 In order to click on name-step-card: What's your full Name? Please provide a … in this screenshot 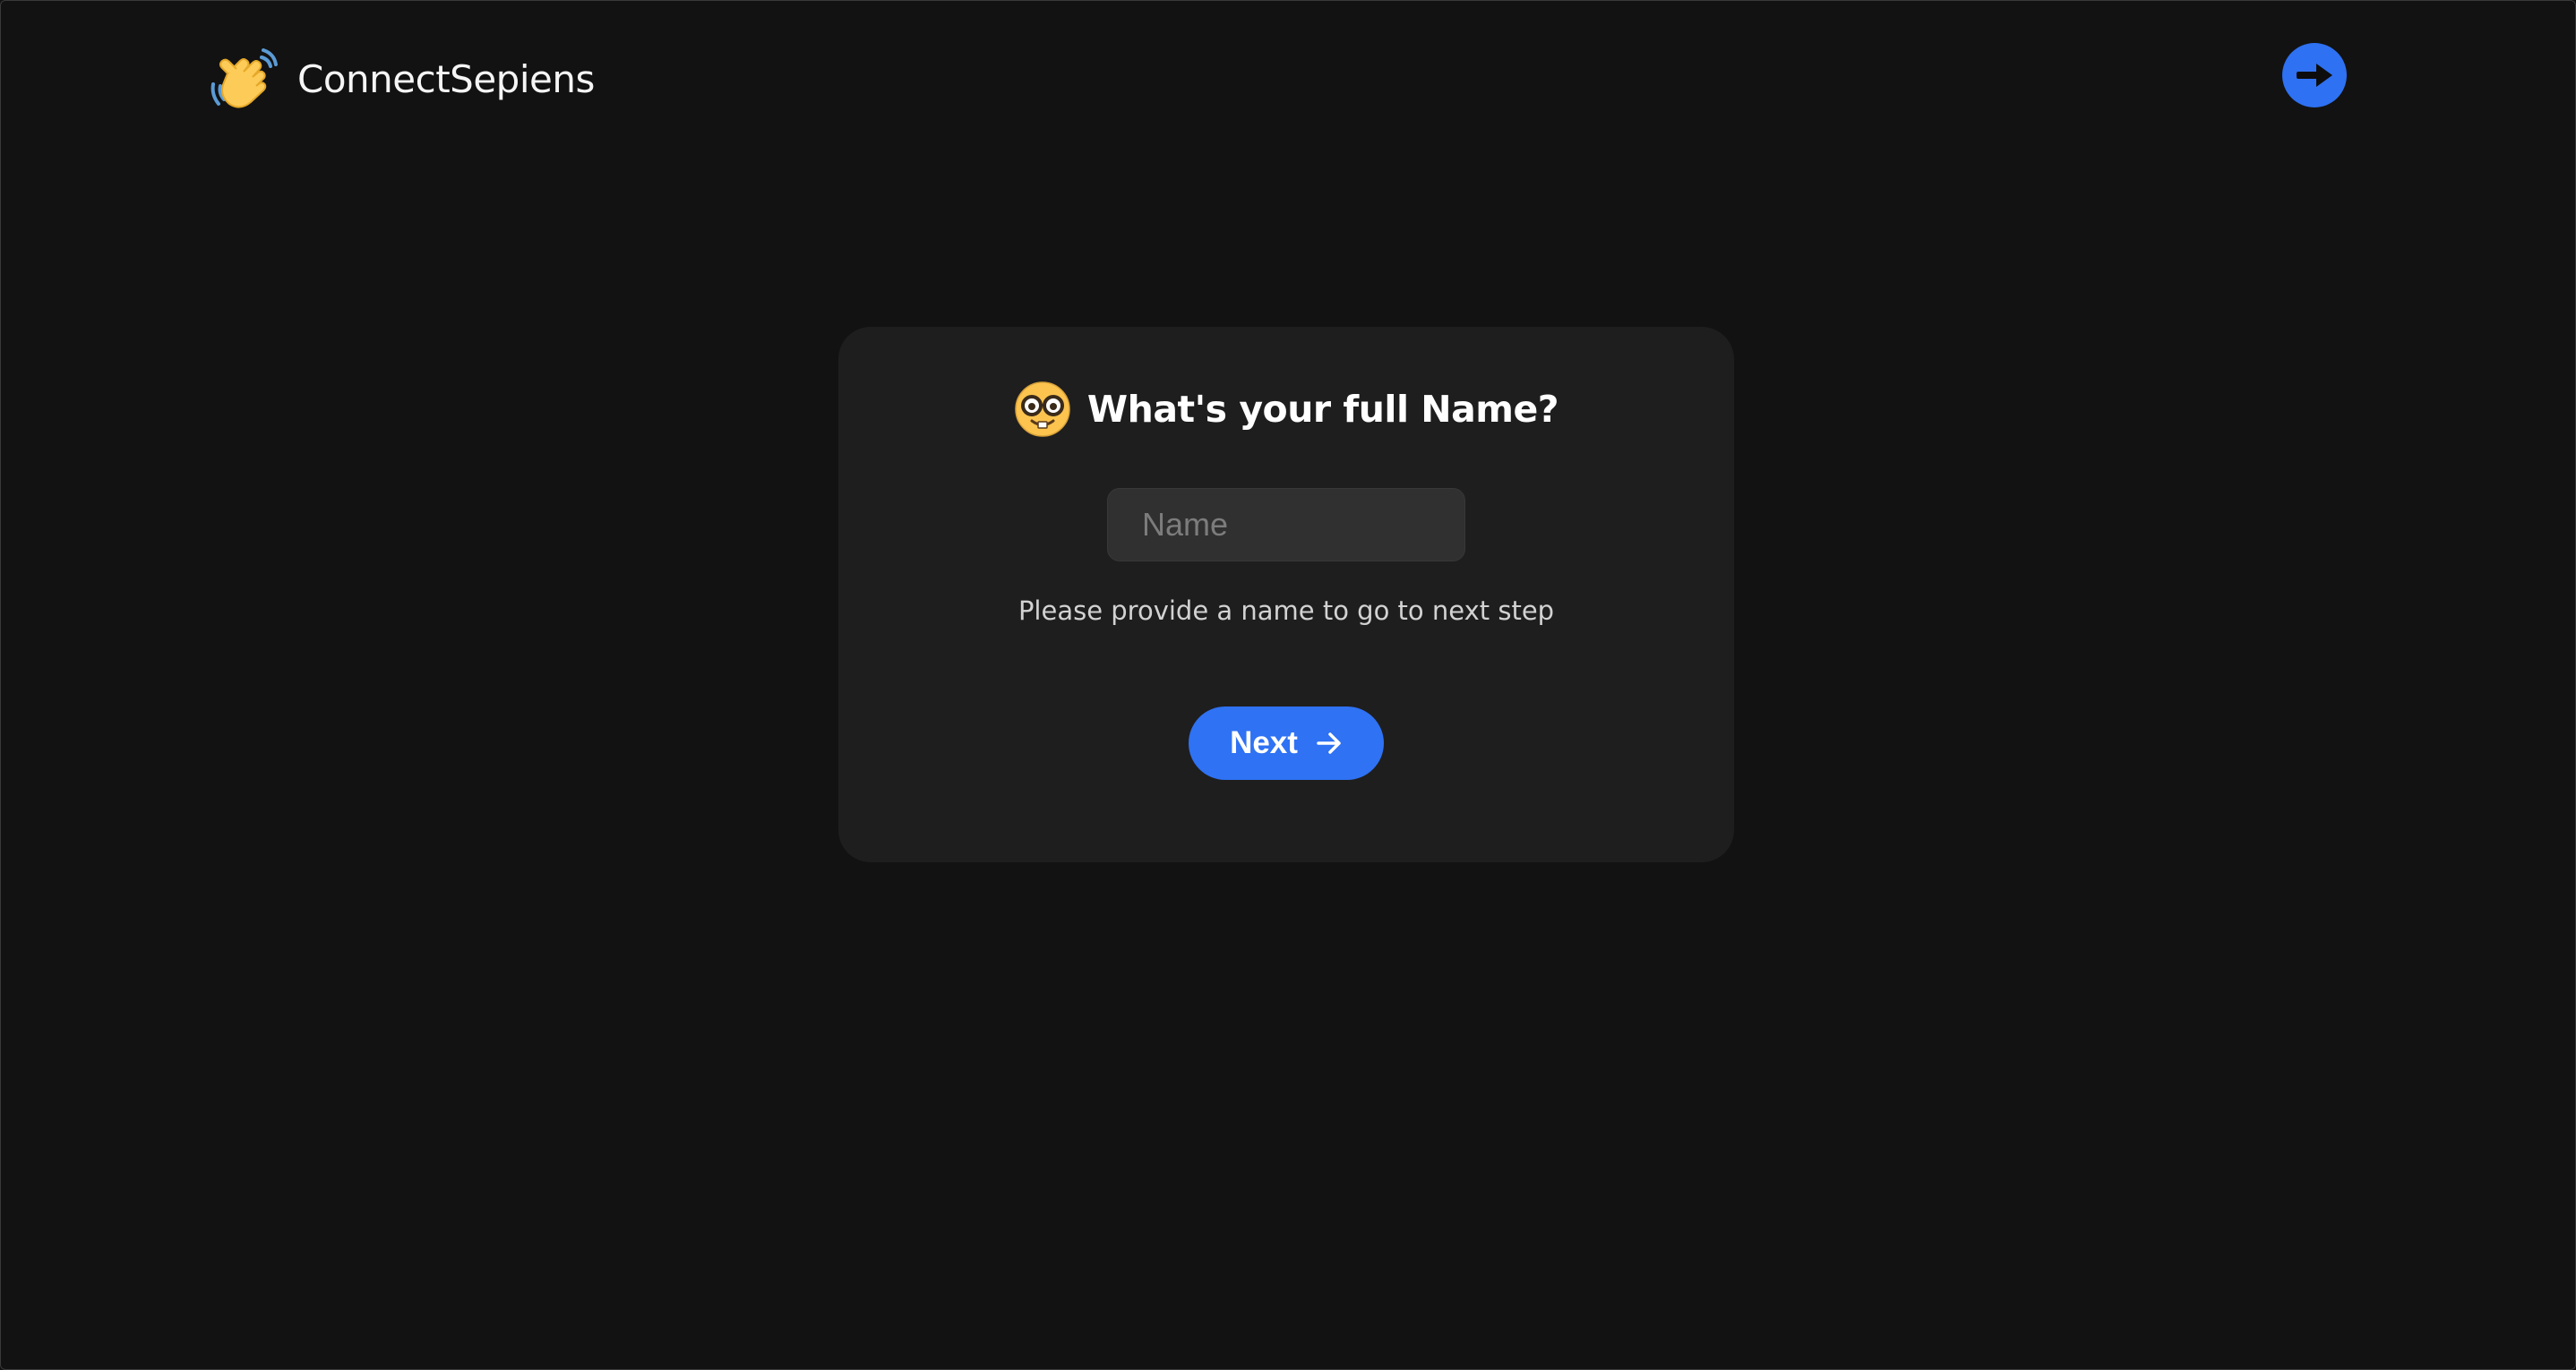, I will do `click(1286, 595)`.